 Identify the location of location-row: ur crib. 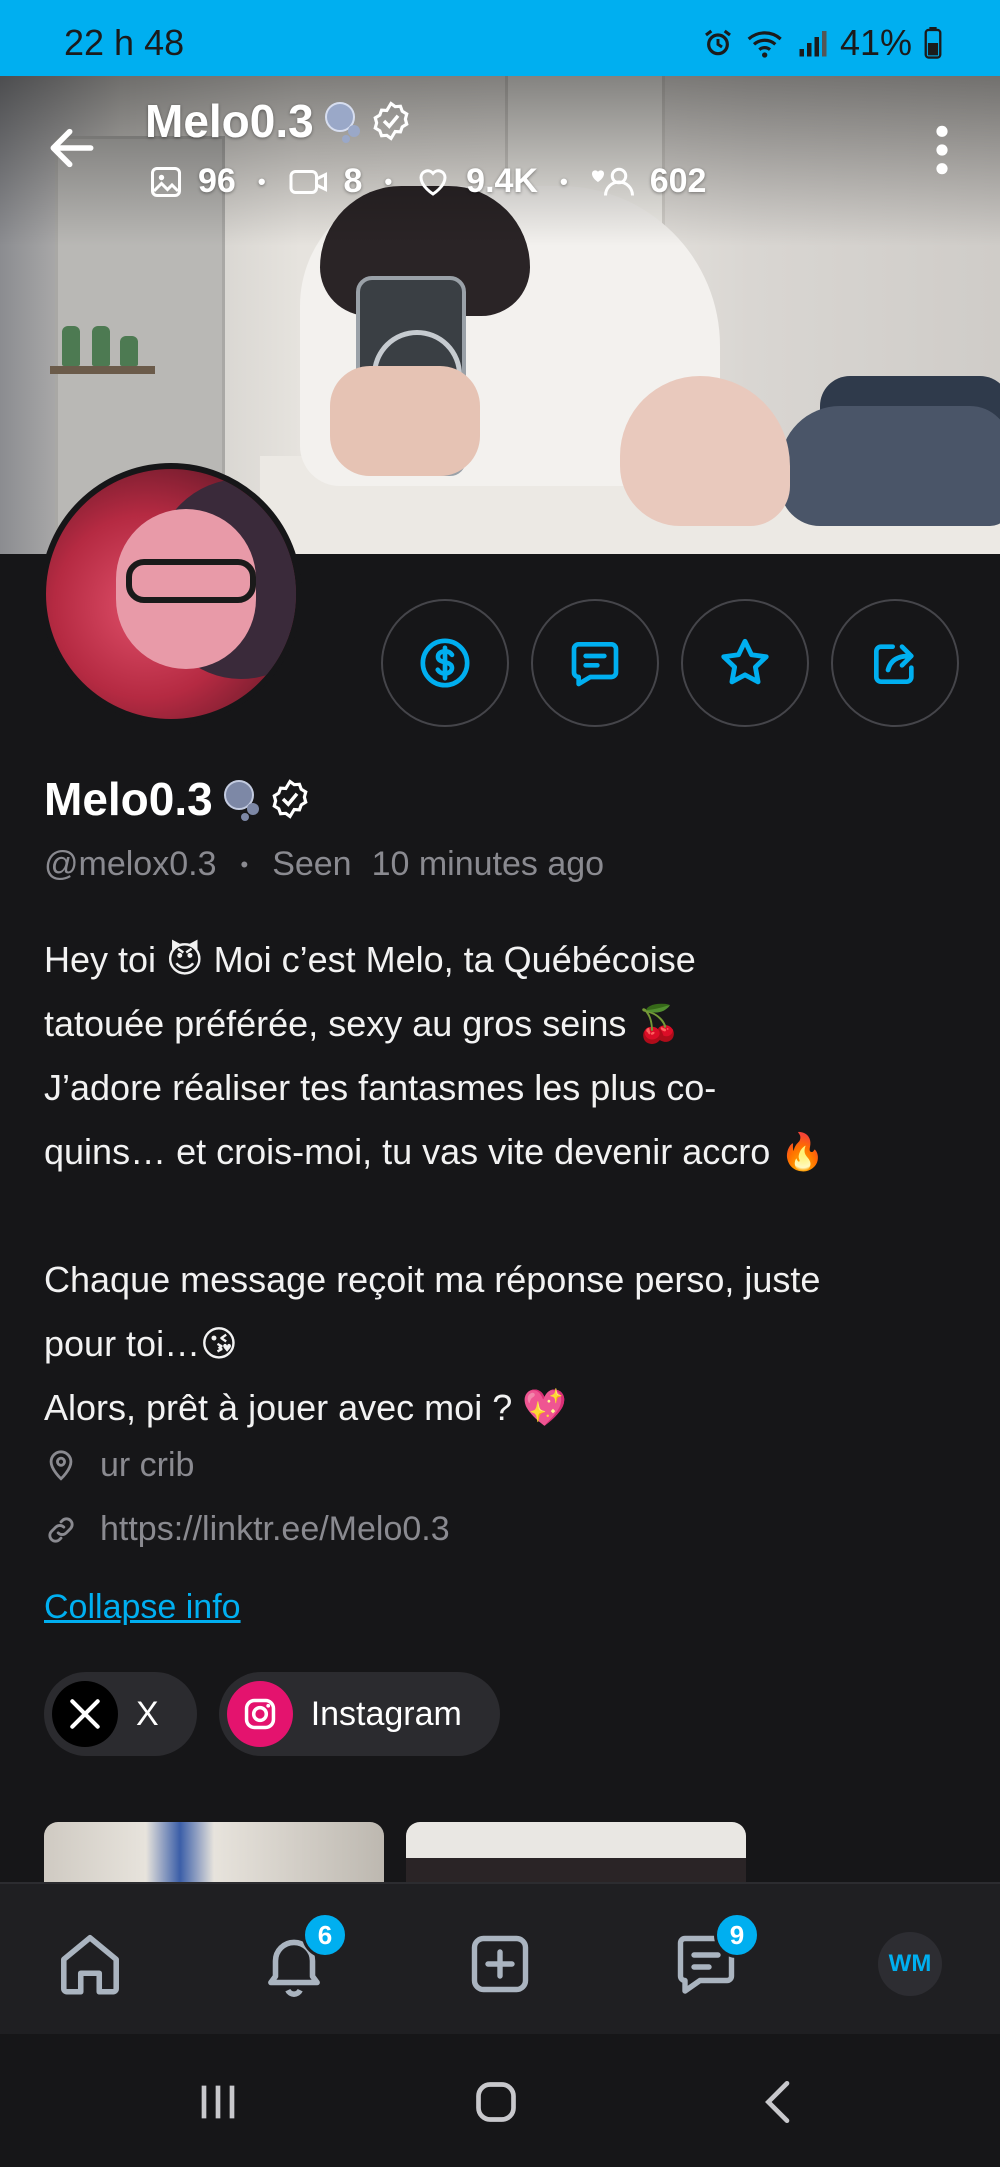
(119, 1465).